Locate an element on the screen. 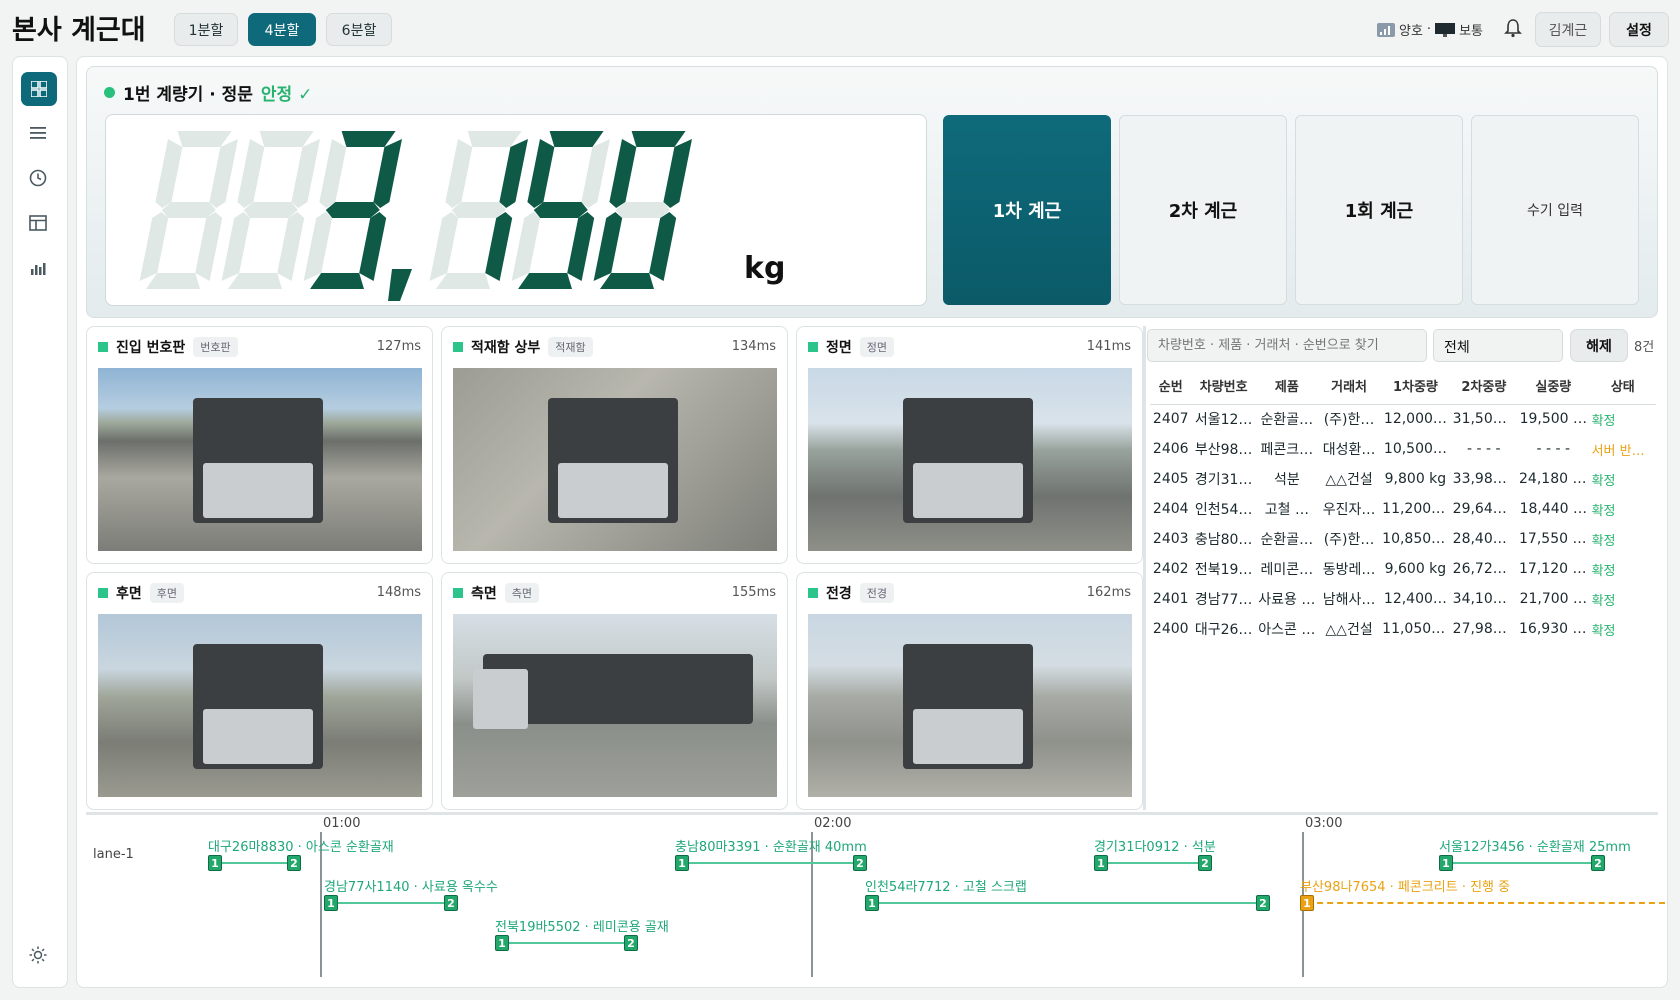  user-button: 김계근 is located at coordinates (1568, 29).